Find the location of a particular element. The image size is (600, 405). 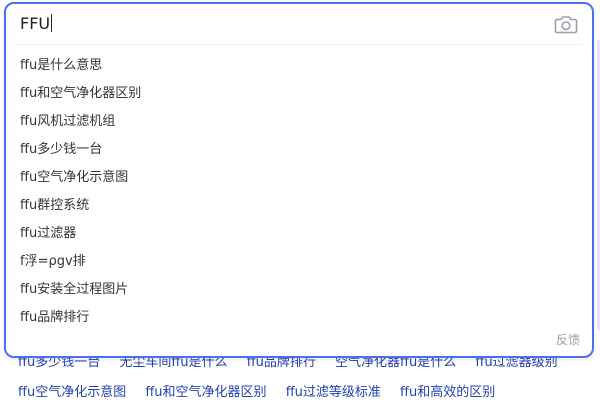

suggestion-item: ffu品牌排行 is located at coordinates (299, 318).